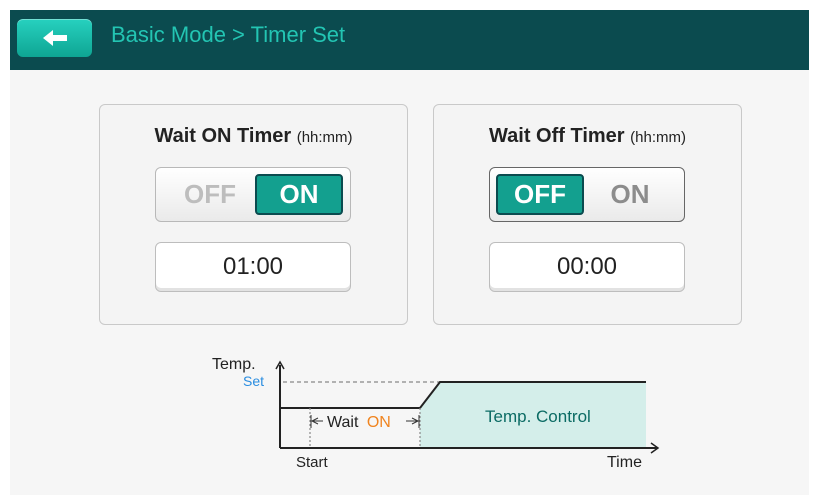  I want to click on x-axis-label: Time, so click(624, 462).